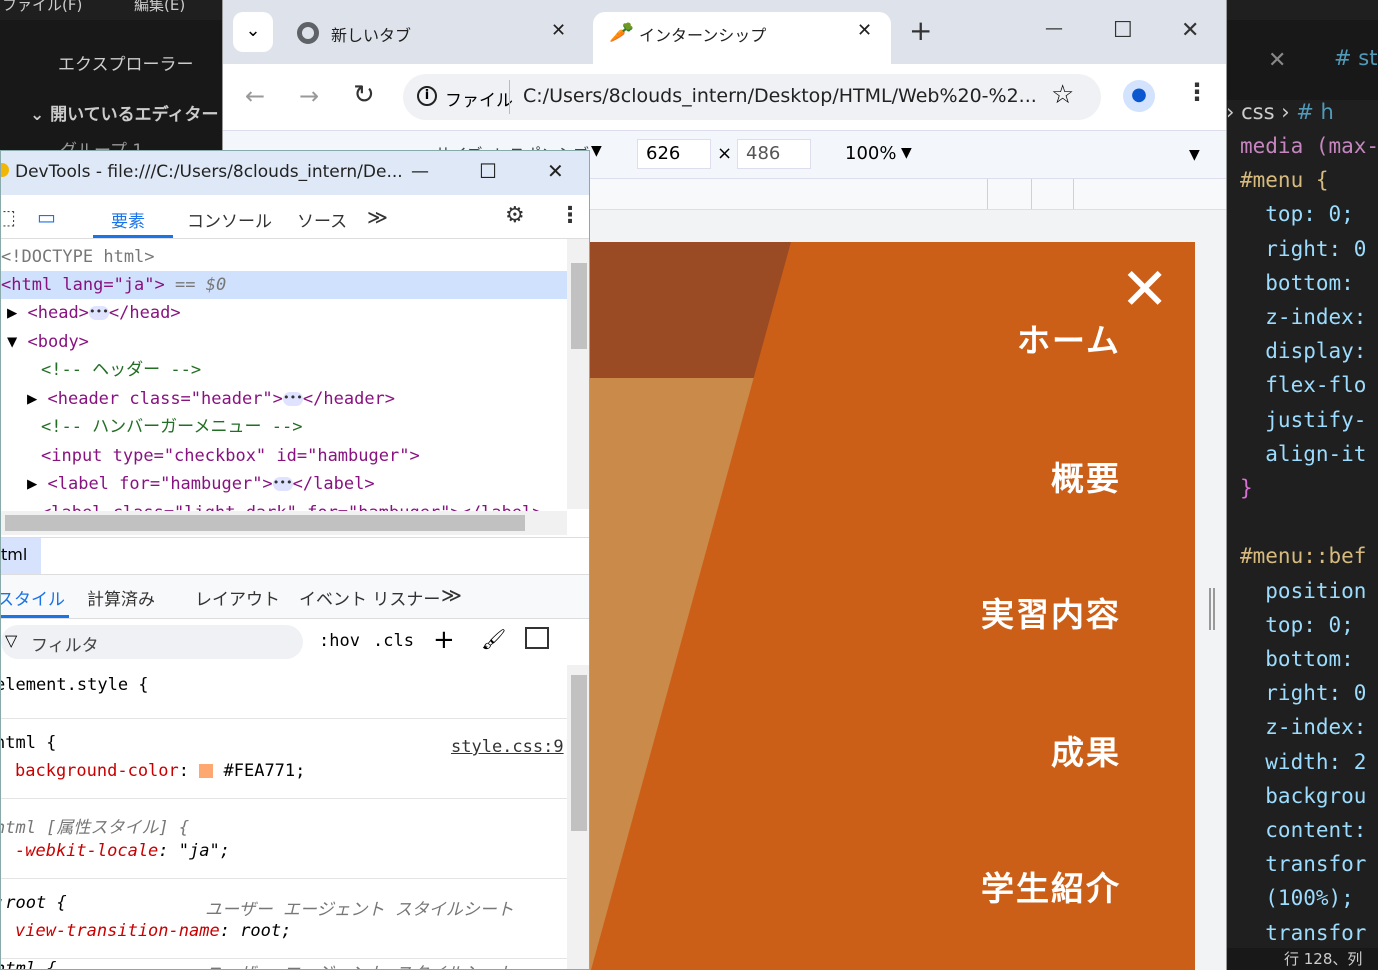 The height and width of the screenshot is (970, 1378). Describe the element at coordinates (1303, 351) in the screenshot. I see `code-line: display:` at that location.